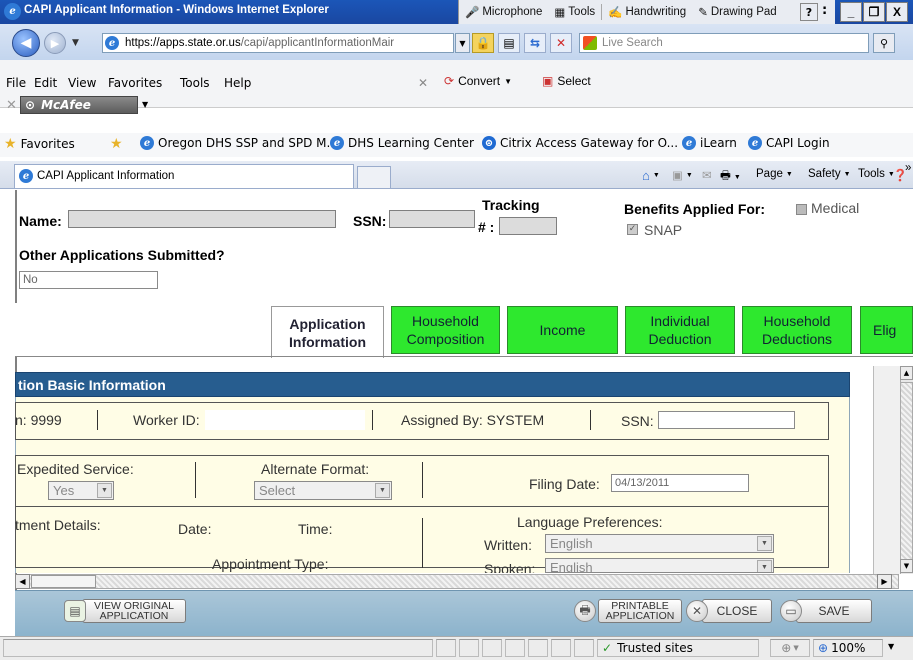  What do you see at coordinates (789, 143) in the screenshot?
I see `favorite-link-capi-login: e CAPI Login` at bounding box center [789, 143].